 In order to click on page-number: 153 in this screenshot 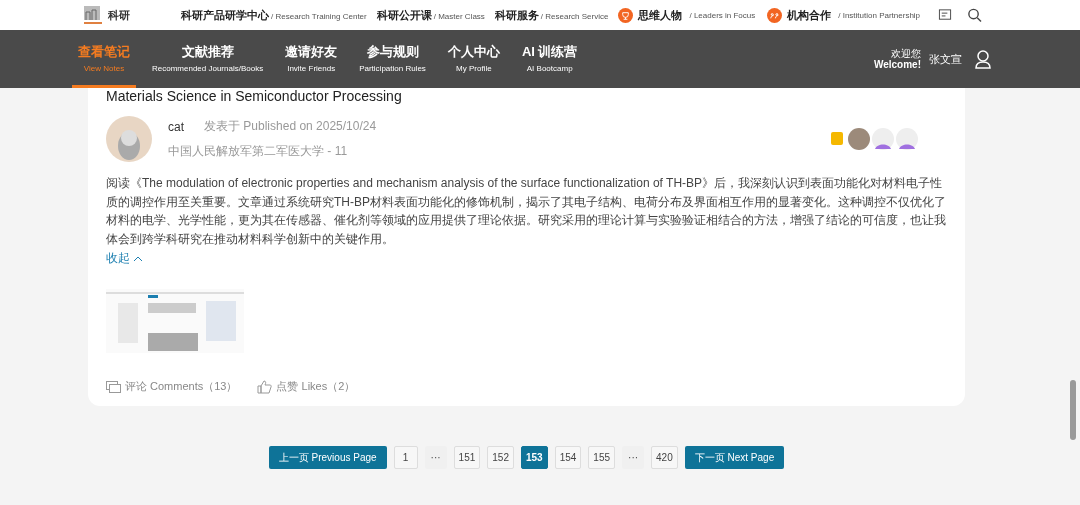, I will do `click(534, 457)`.